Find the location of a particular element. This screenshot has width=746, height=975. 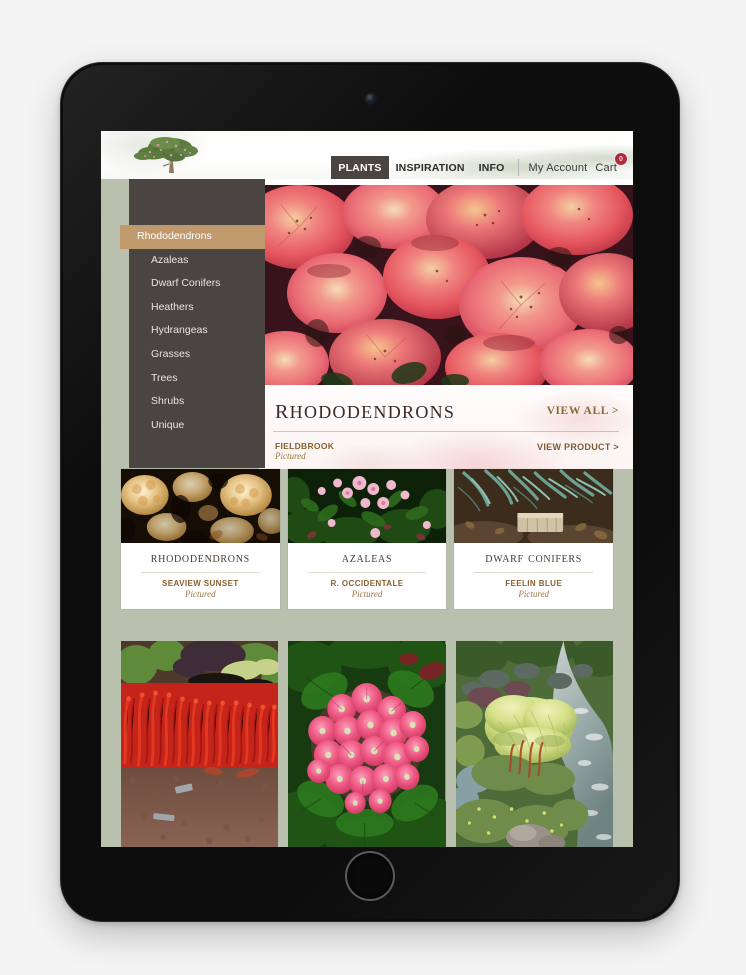

card-body: Rhododendrons SEAVIEW SUNSET Pictured is located at coordinates (200, 576).